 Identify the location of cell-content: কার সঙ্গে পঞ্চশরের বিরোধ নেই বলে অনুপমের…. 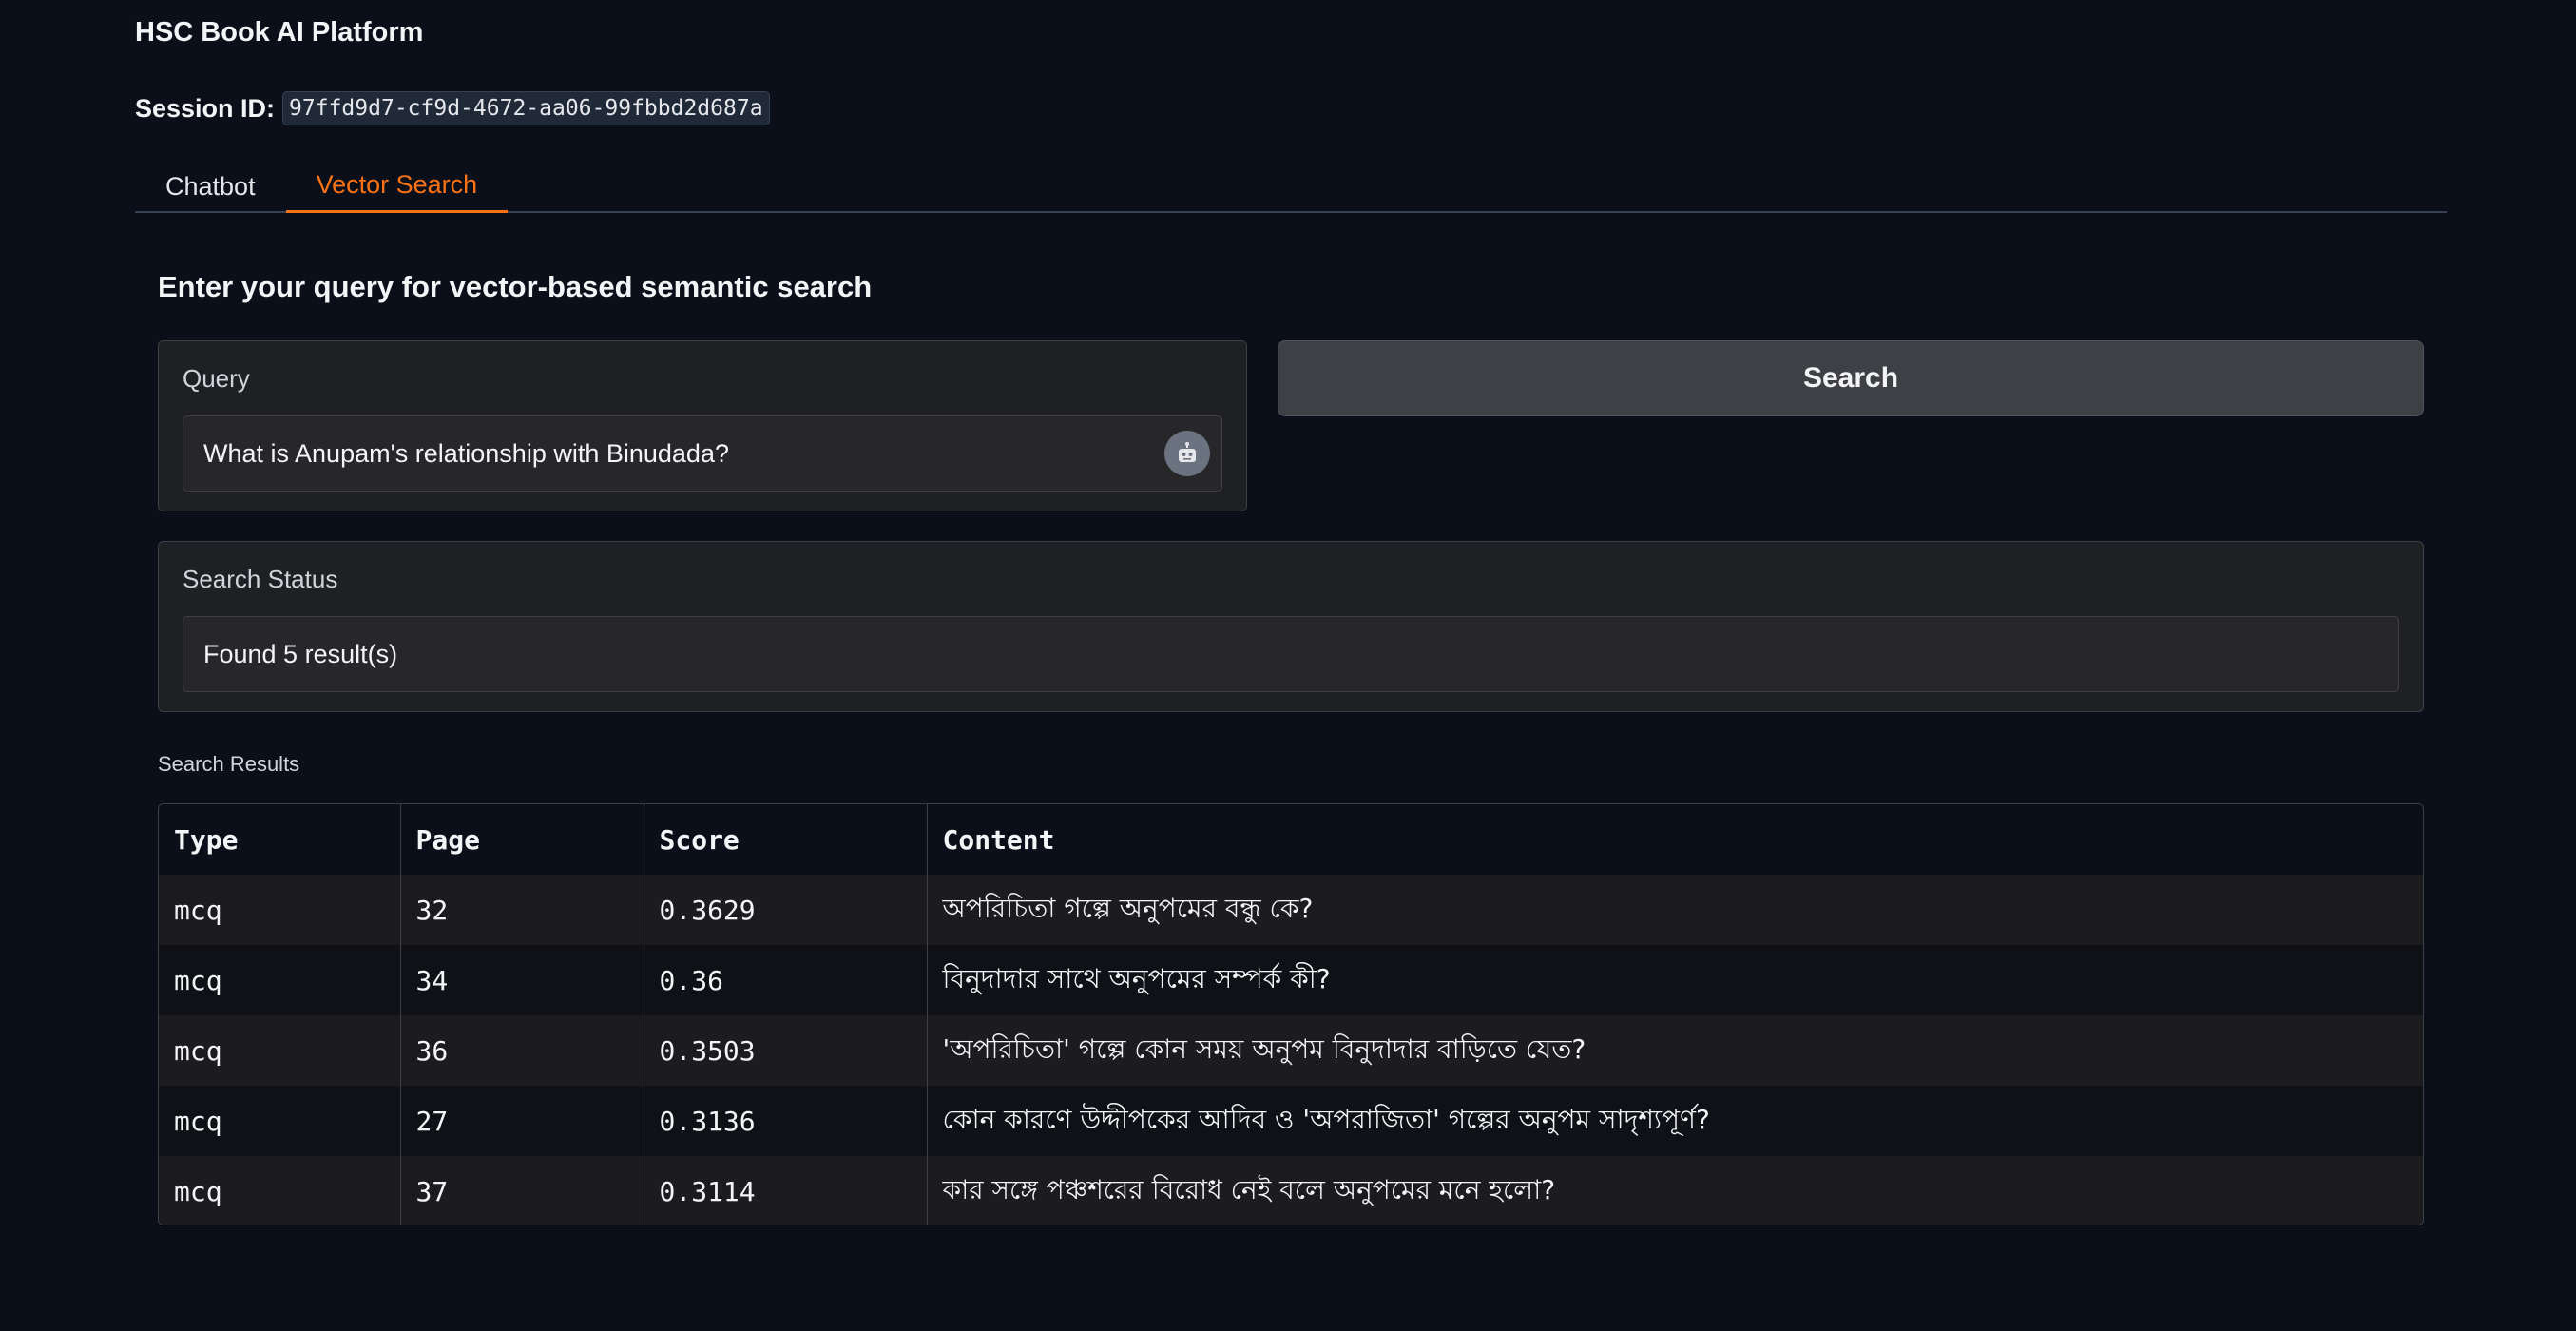
(1675, 1190).